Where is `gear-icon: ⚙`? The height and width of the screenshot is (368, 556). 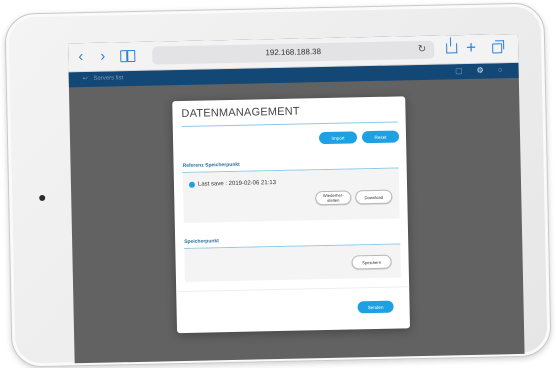
gear-icon: ⚙ is located at coordinates (480, 71).